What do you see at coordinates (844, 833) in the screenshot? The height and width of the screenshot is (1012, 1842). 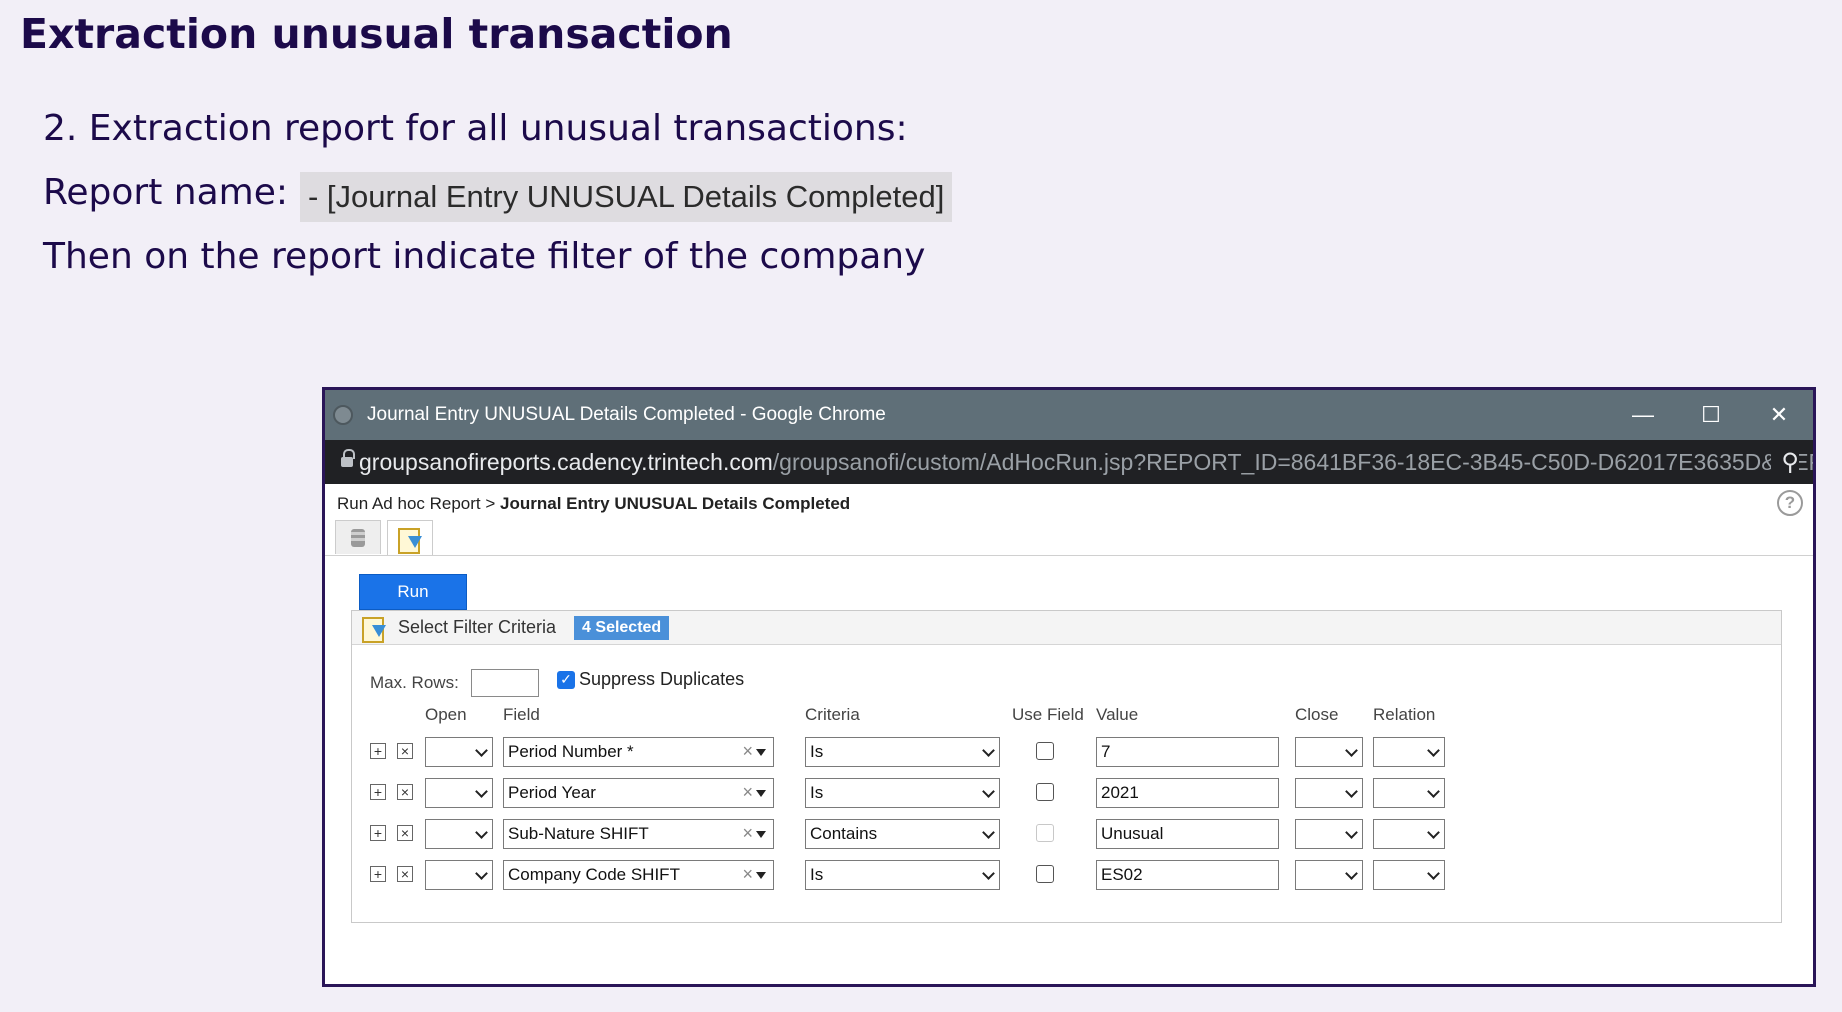 I see `criteria-value: Contains` at bounding box center [844, 833].